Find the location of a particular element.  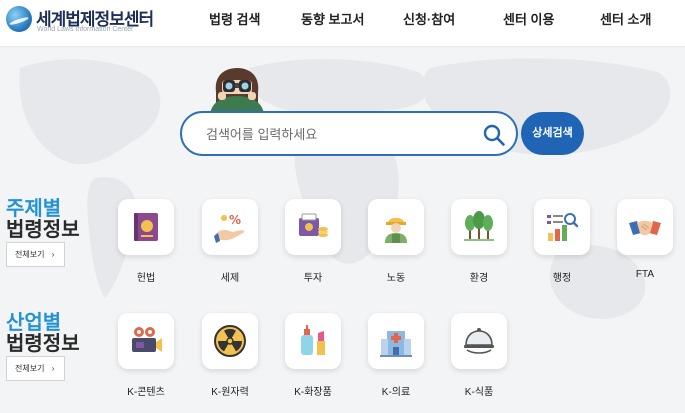

category-labor: 노동 is located at coordinates (396, 241).